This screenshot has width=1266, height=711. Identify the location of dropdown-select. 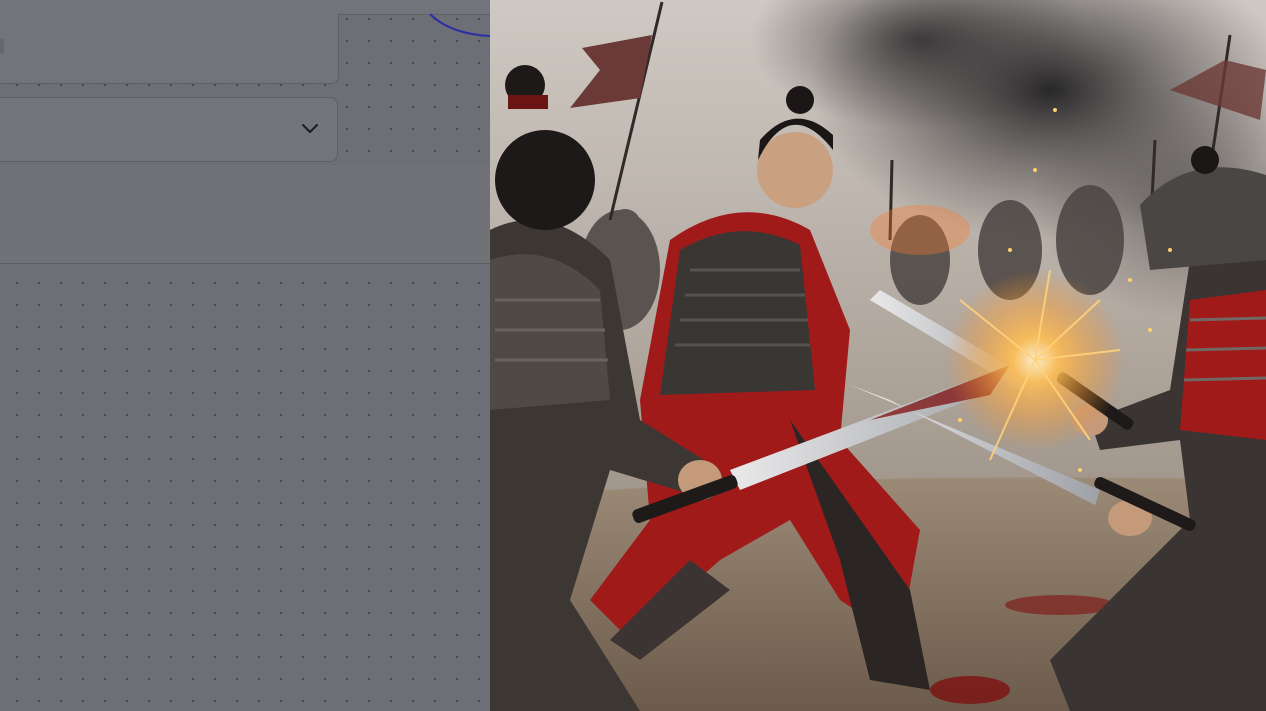
(169, 129).